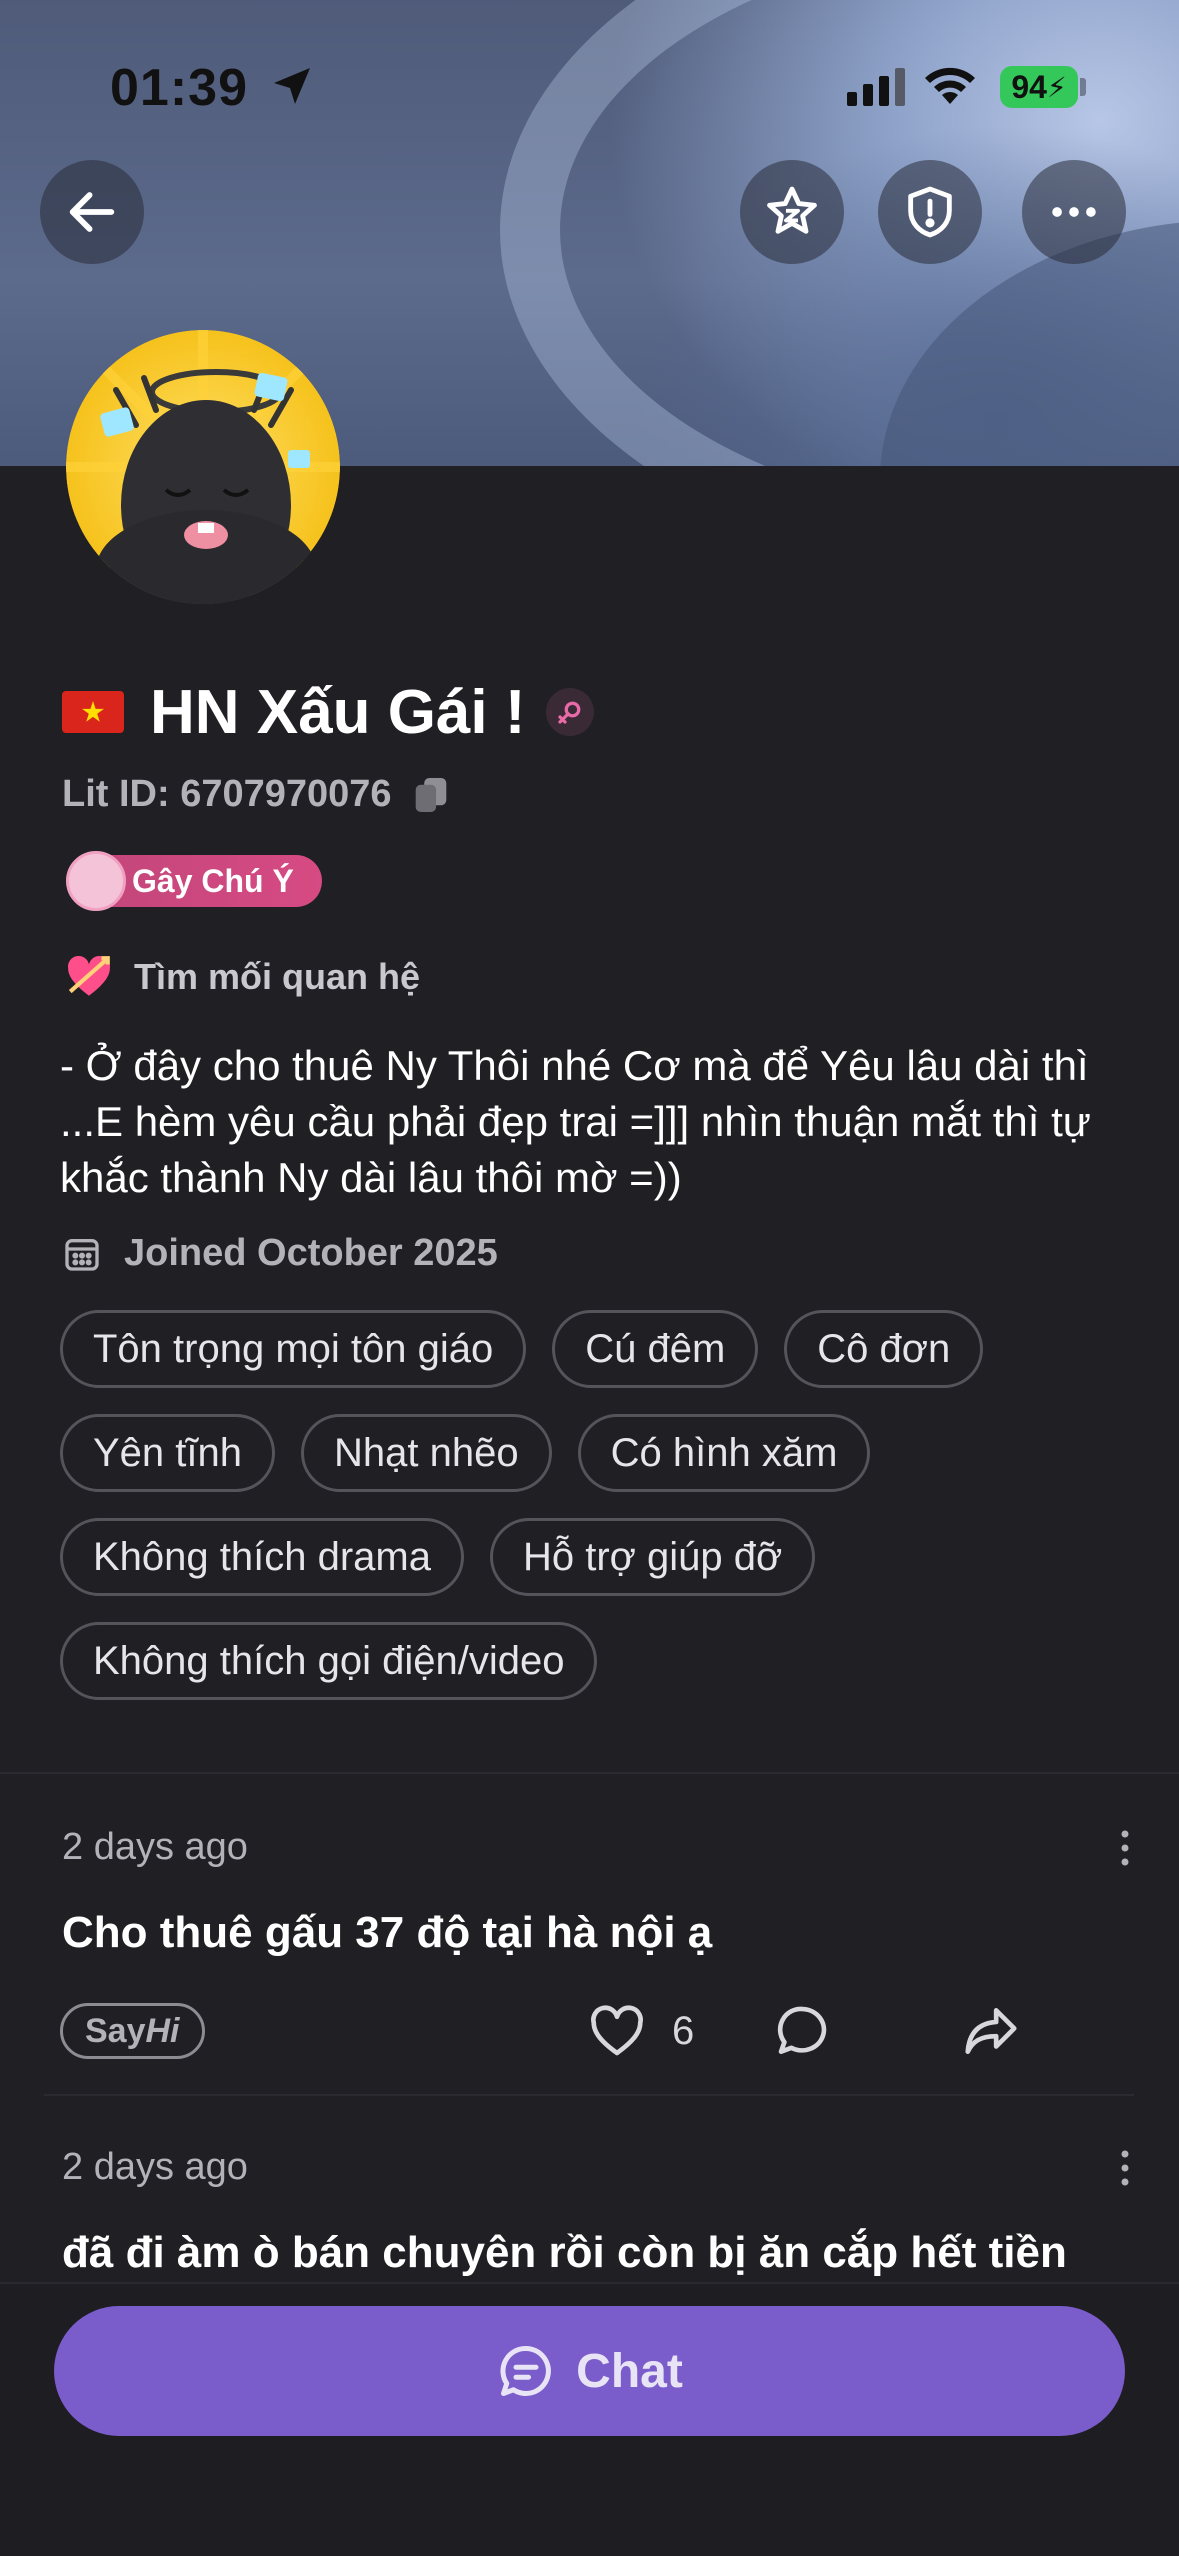  What do you see at coordinates (227, 794) in the screenshot?
I see `lit-id-text: Lit ID: 6707970076` at bounding box center [227, 794].